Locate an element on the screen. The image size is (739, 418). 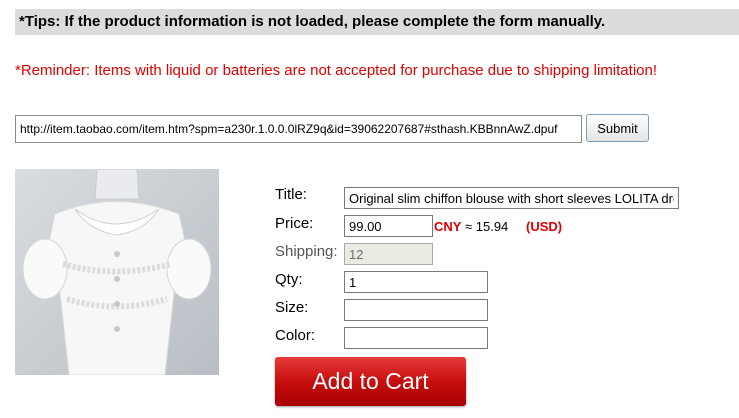
shipping-field is located at coordinates (388, 254).